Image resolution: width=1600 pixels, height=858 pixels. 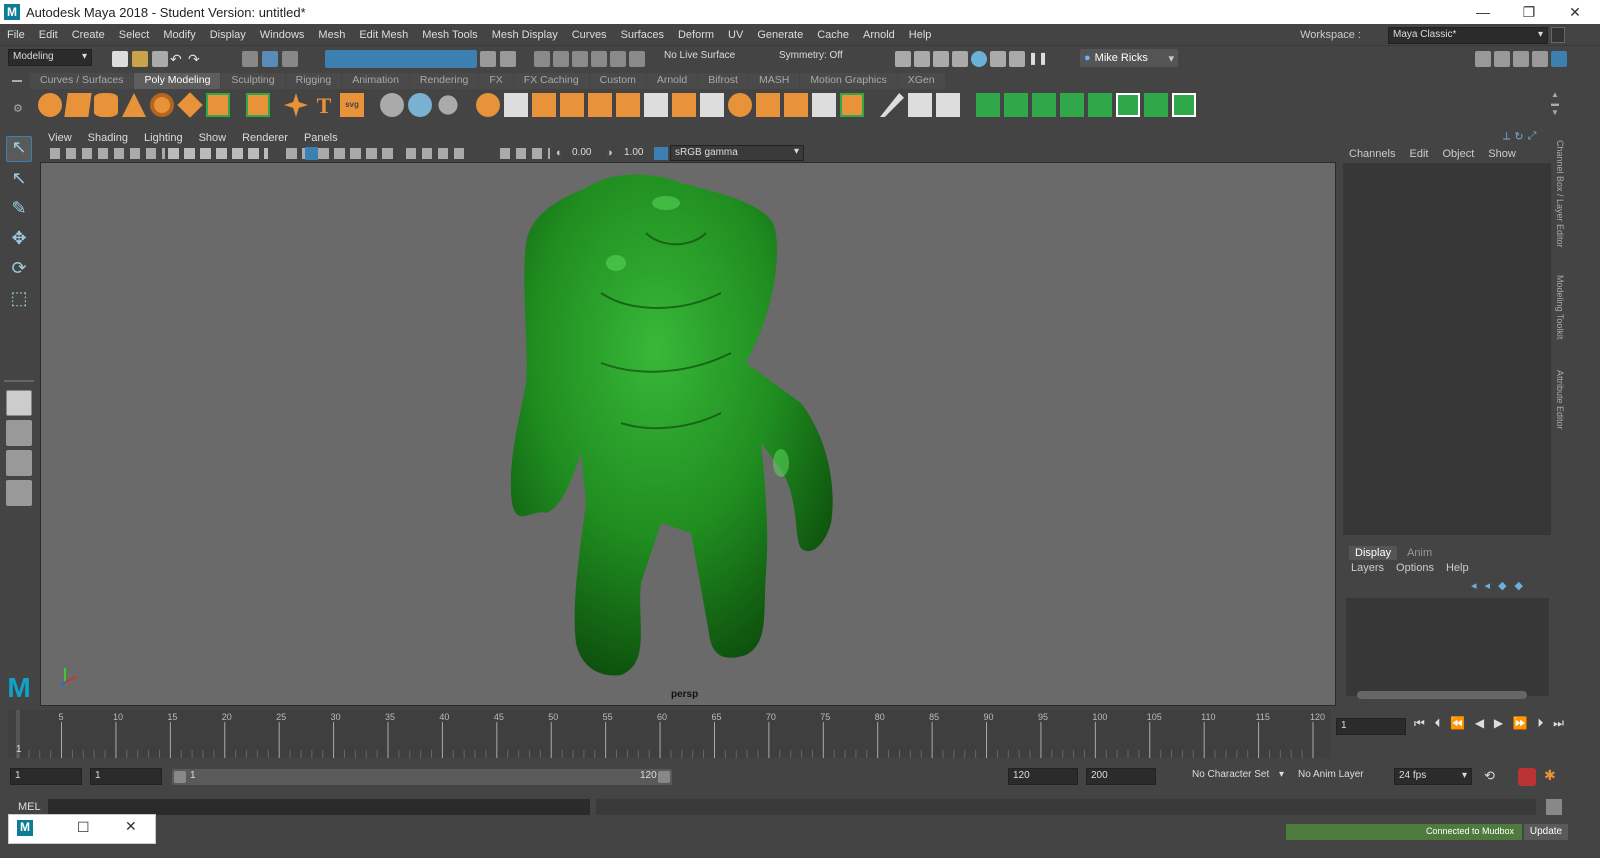 What do you see at coordinates (19, 433) in the screenshot?
I see `four-view-layout-icon` at bounding box center [19, 433].